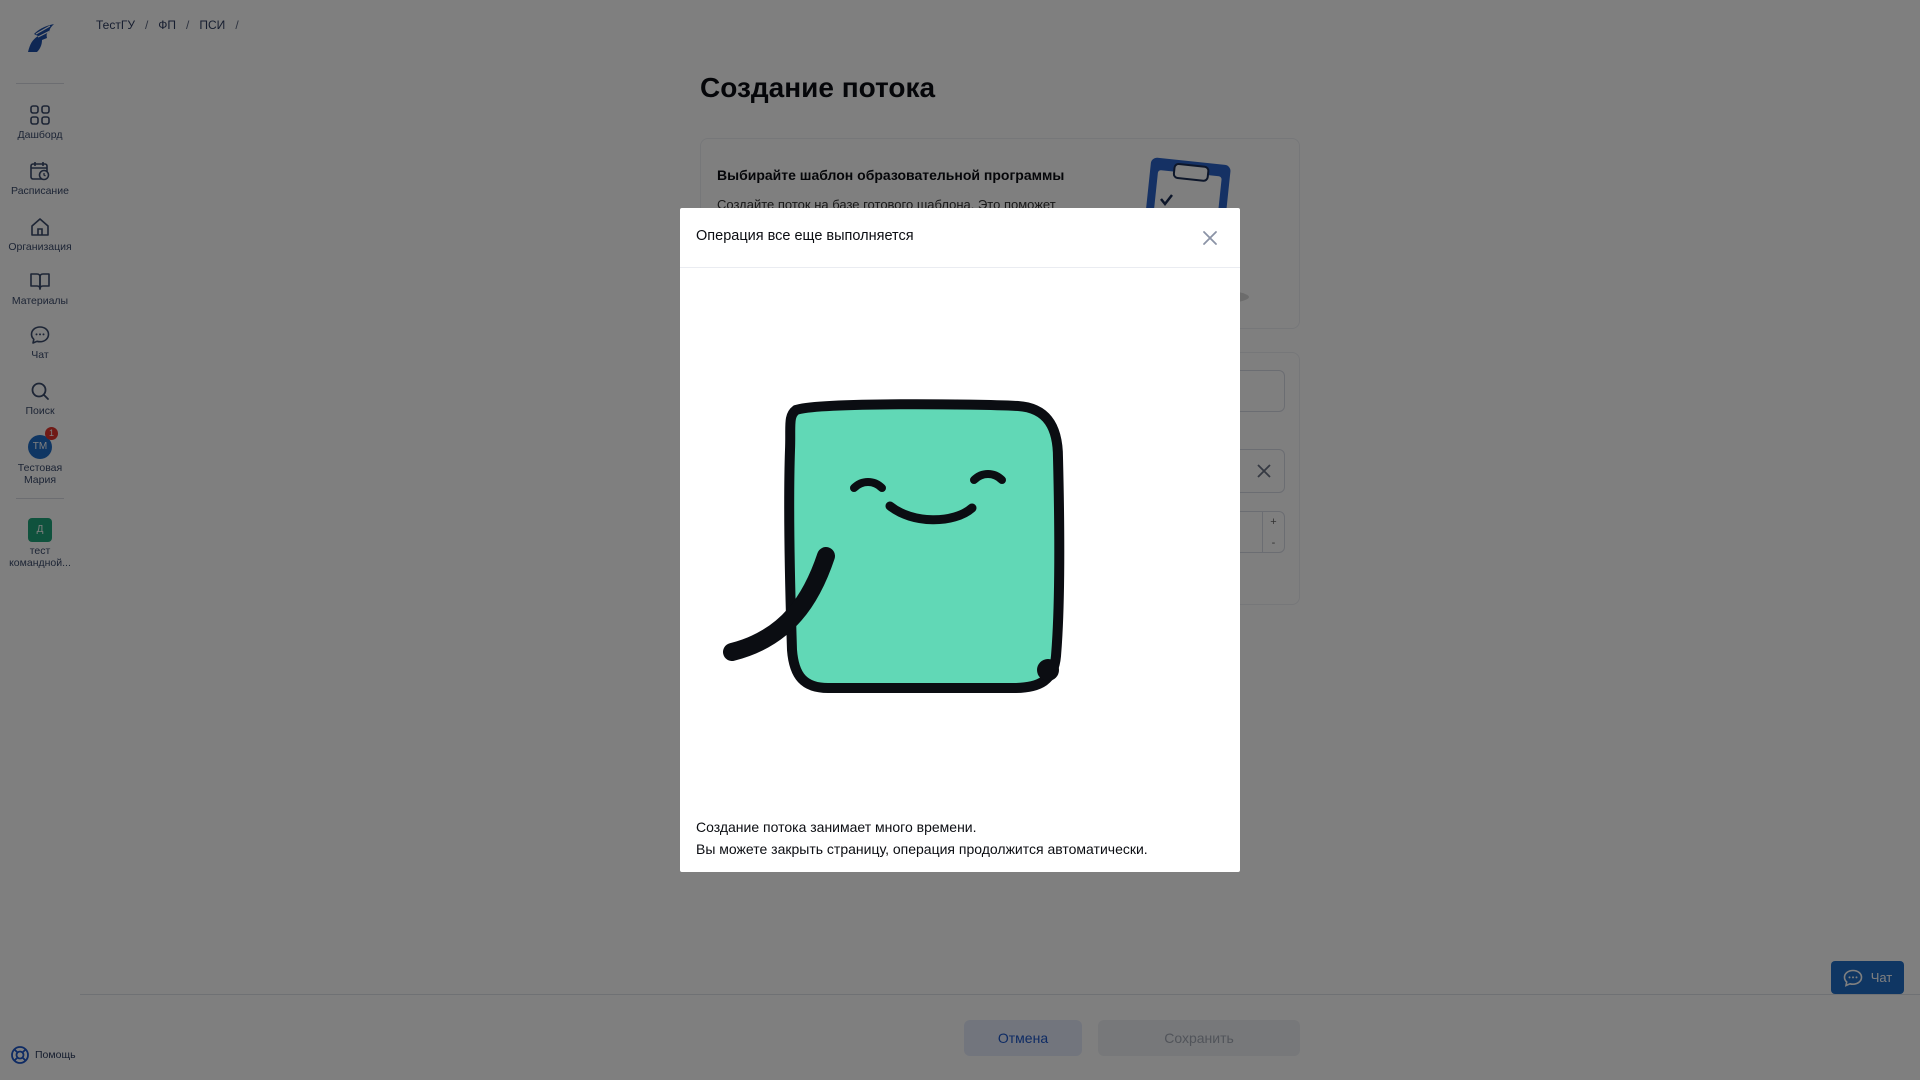  I want to click on close-icon, so click(1210, 238).